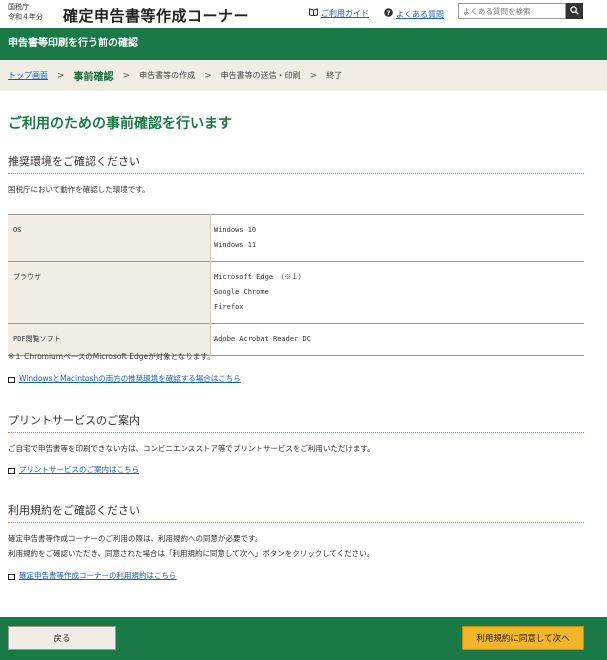 The image size is (607, 660). What do you see at coordinates (420, 14) in the screenshot?
I see `faq-link-label: よくある質問` at bounding box center [420, 14].